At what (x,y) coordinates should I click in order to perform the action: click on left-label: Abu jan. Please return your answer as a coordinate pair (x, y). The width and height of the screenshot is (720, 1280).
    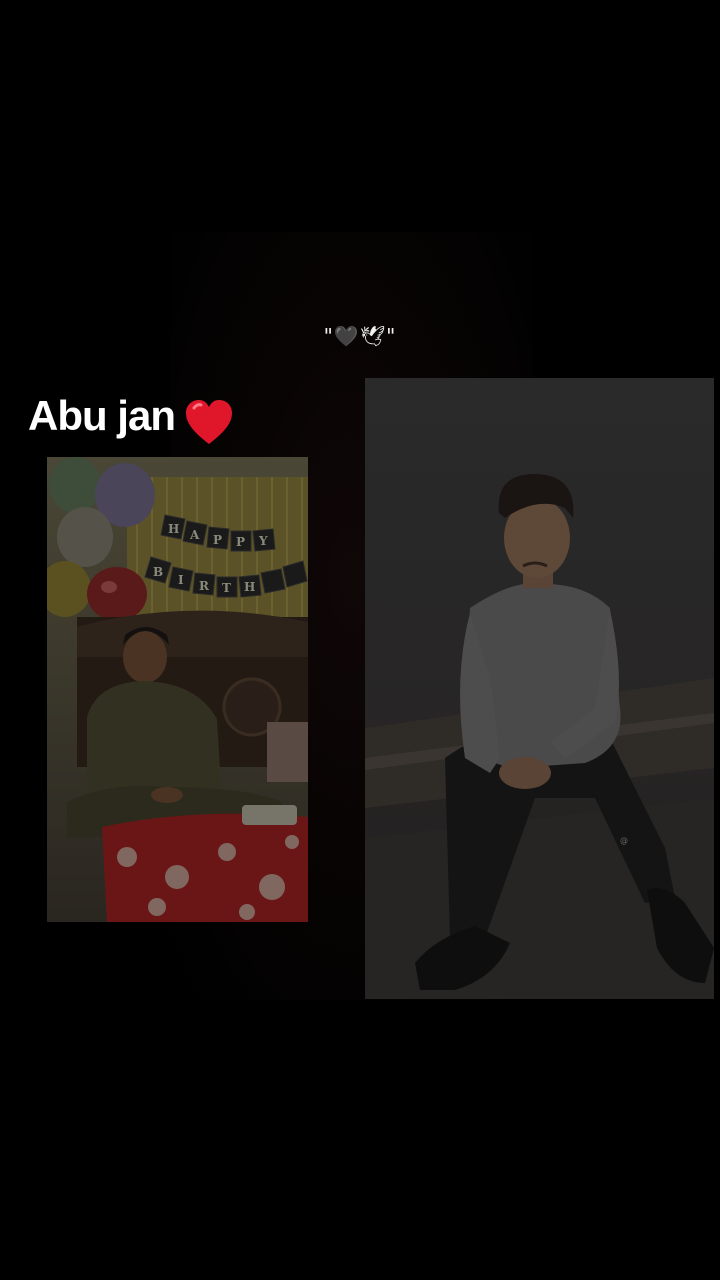
    Looking at the image, I should click on (102, 415).